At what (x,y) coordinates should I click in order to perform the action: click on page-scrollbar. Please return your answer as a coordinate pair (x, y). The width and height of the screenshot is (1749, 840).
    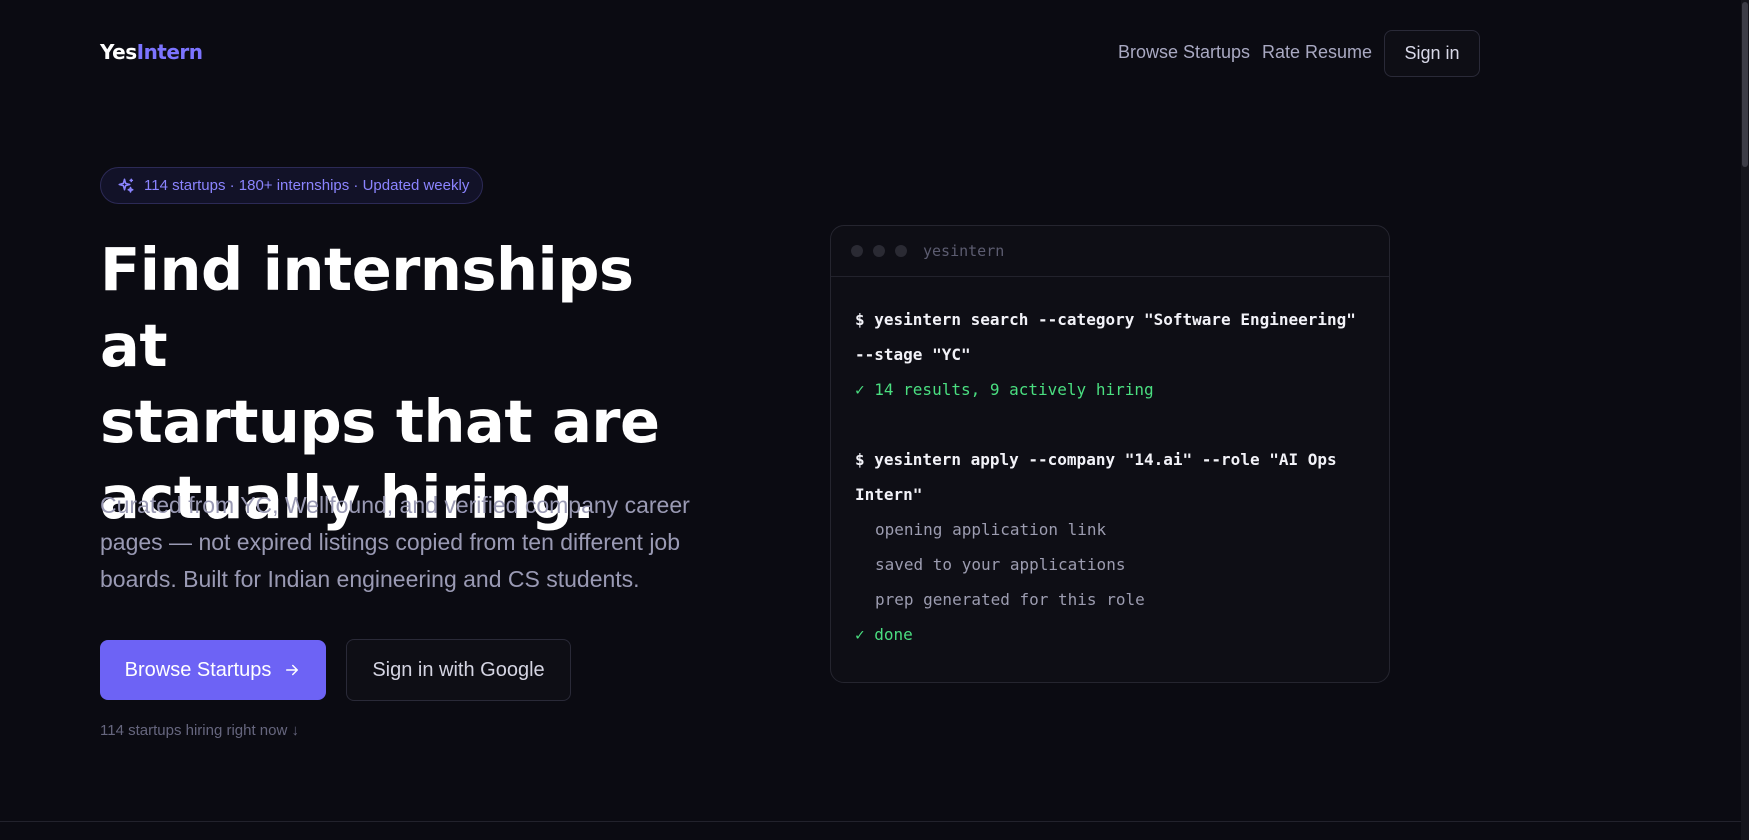
    Looking at the image, I should click on (1745, 420).